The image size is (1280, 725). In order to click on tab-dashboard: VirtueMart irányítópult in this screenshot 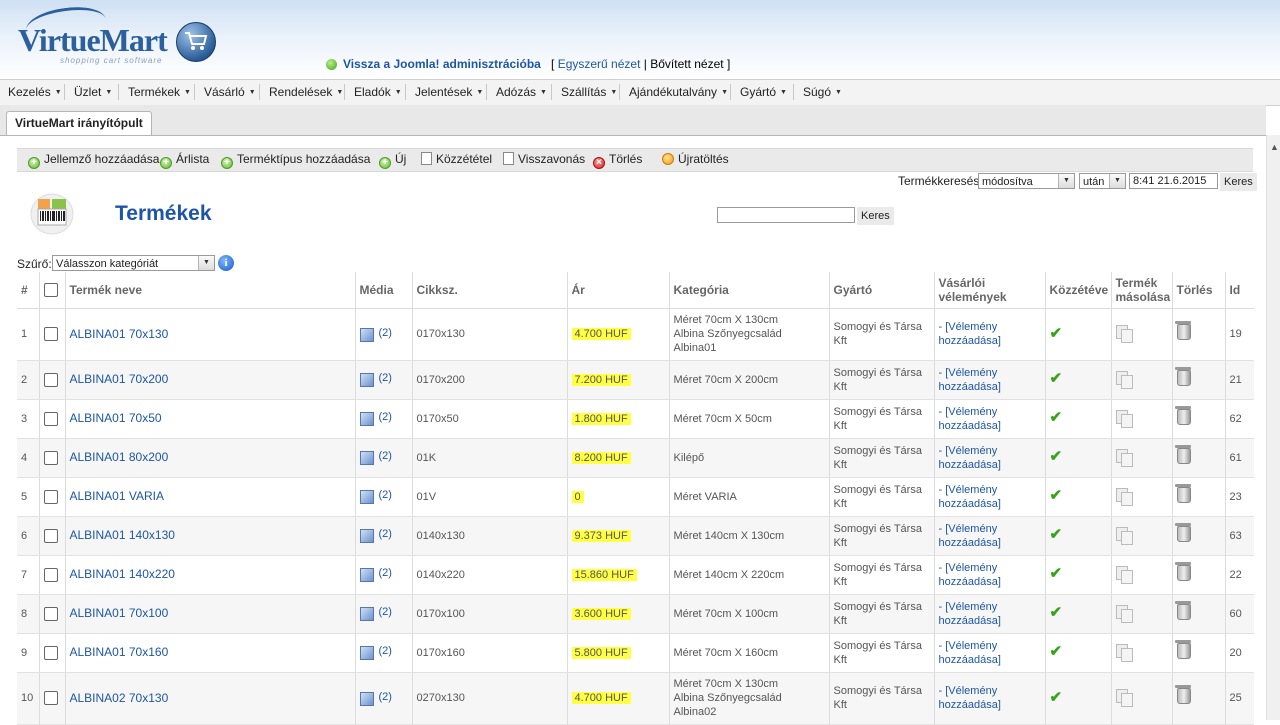, I will do `click(79, 123)`.